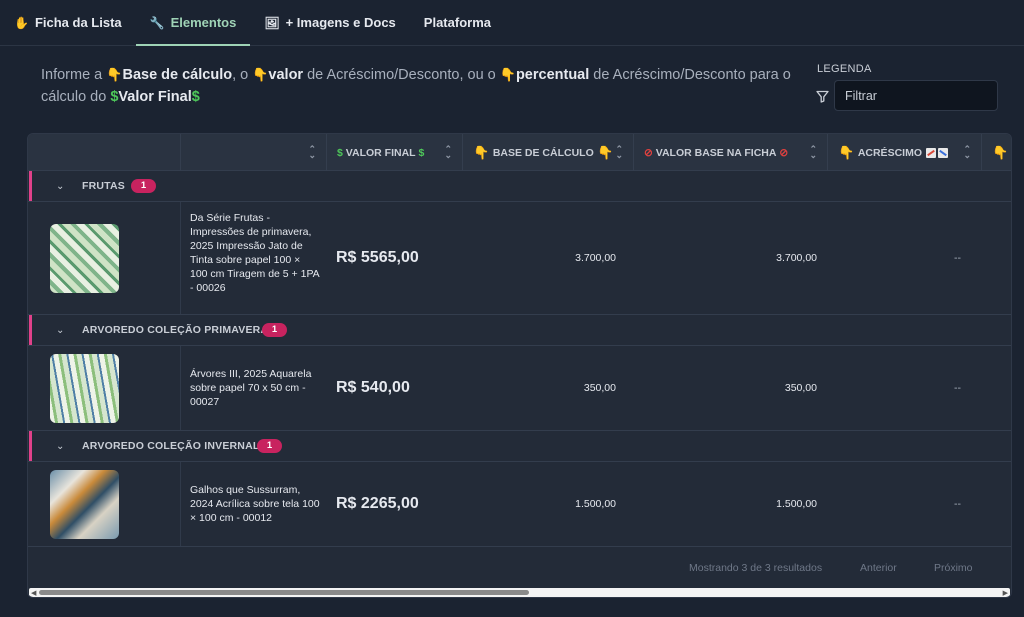  What do you see at coordinates (953, 568) in the screenshot?
I see `next-page-button: Próximo` at bounding box center [953, 568].